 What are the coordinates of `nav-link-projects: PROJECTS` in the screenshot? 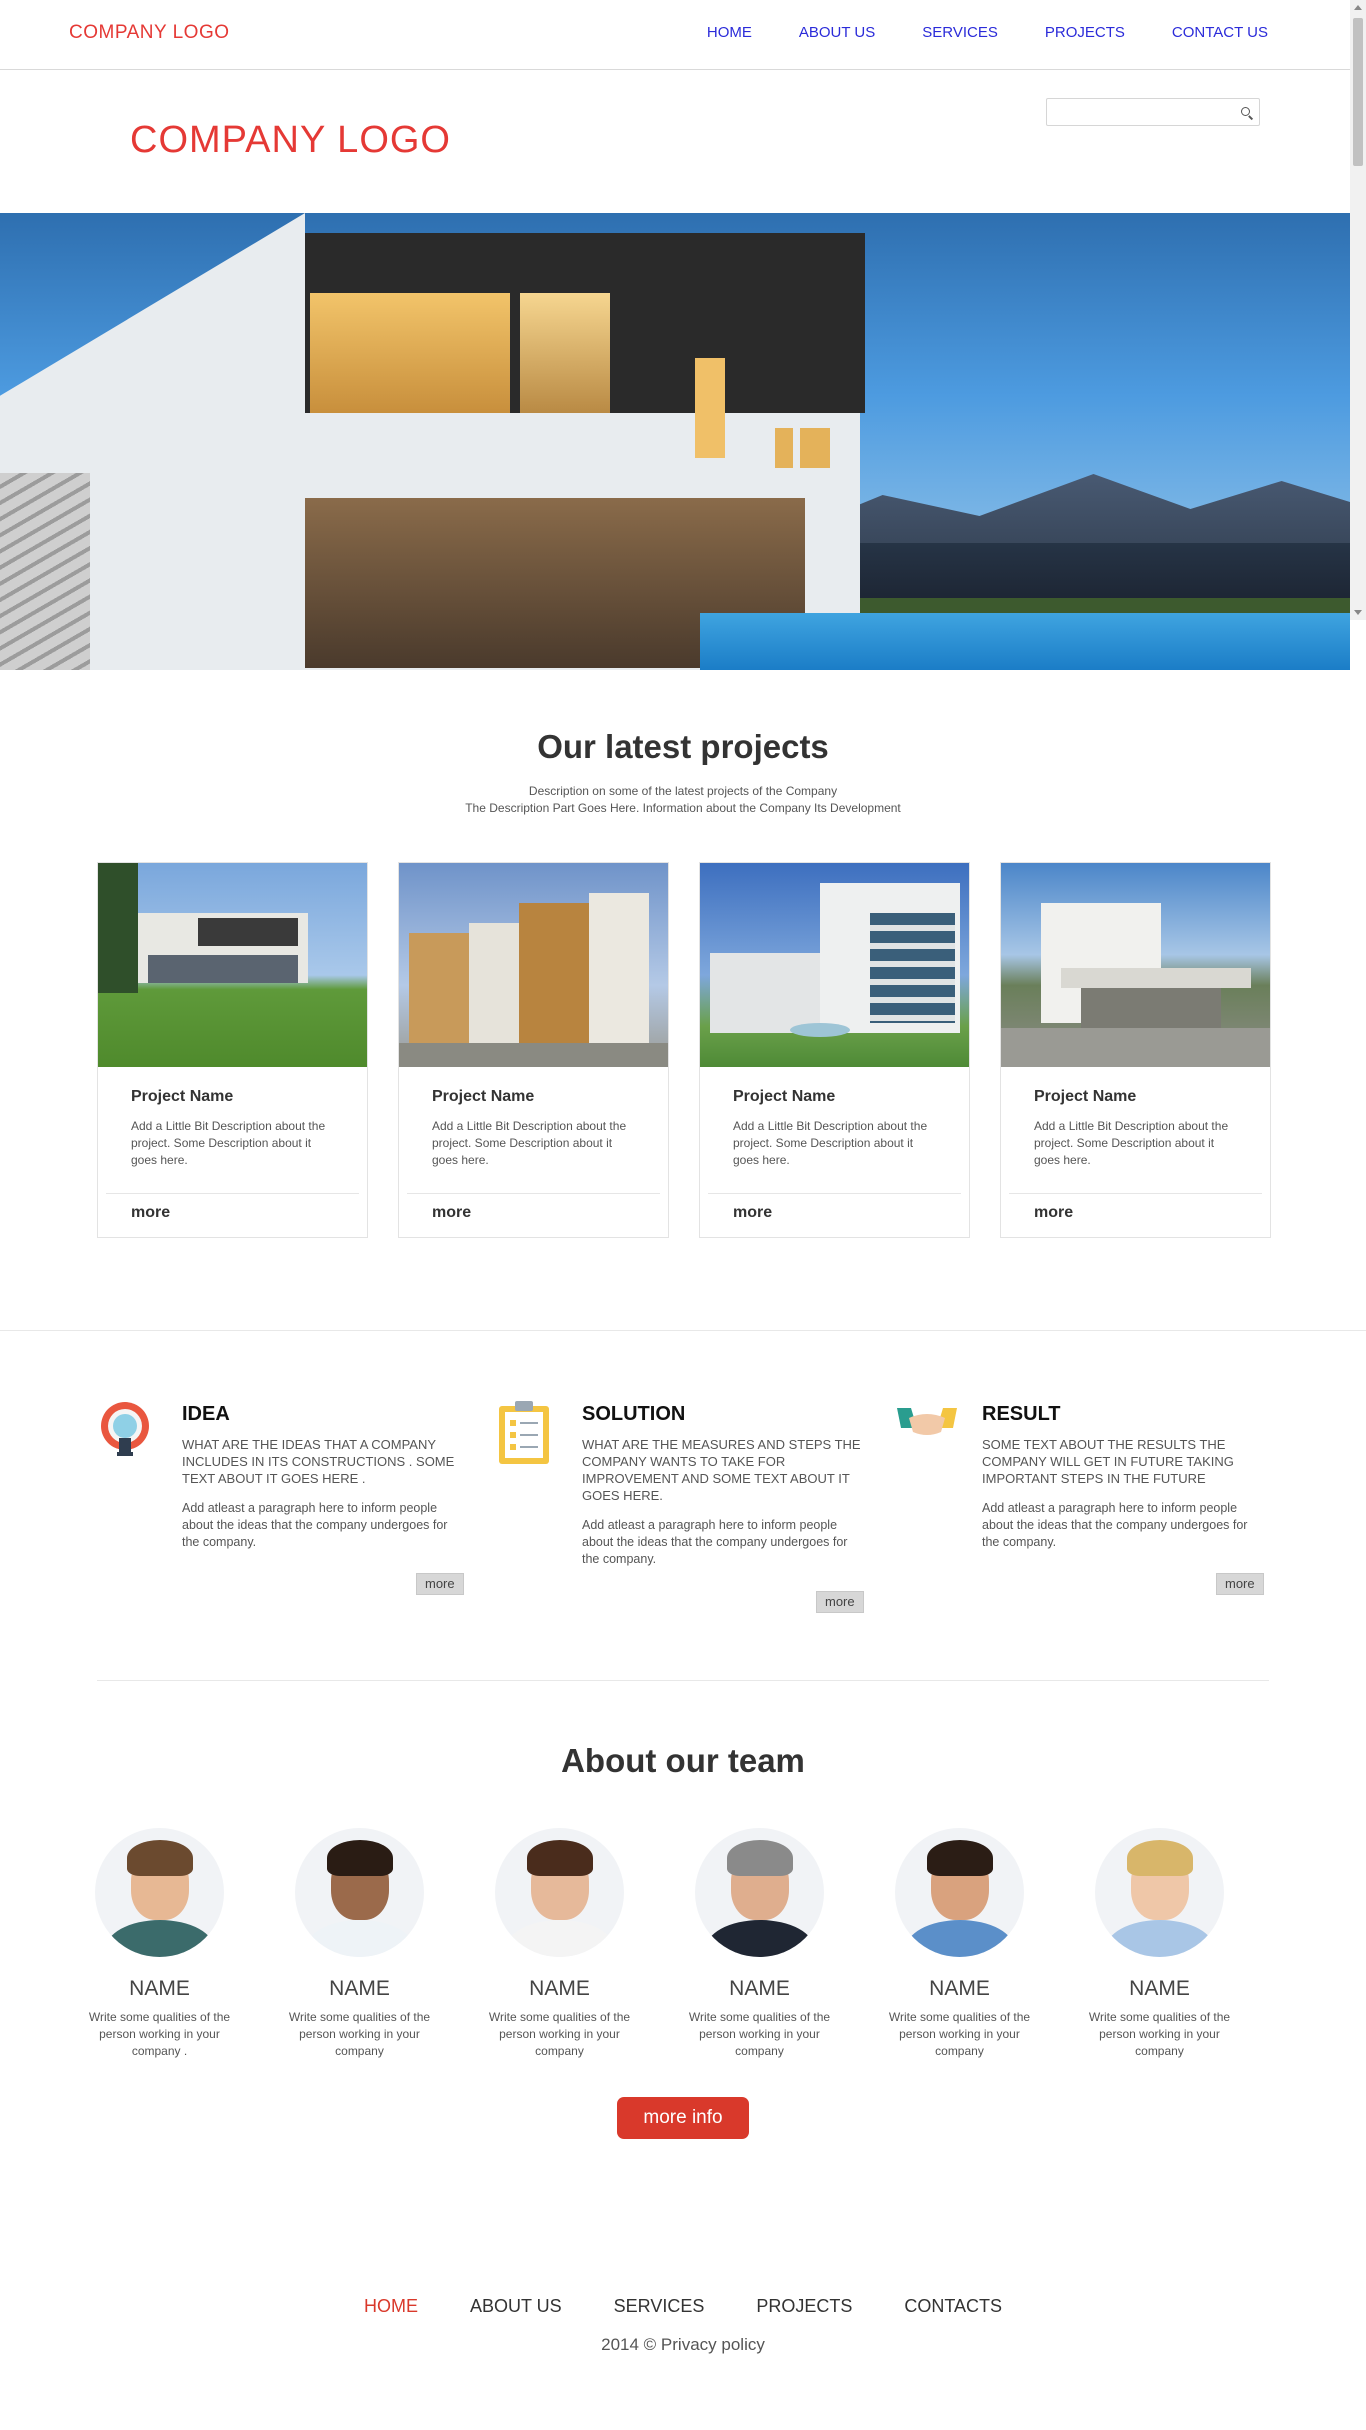 It's located at (1085, 32).